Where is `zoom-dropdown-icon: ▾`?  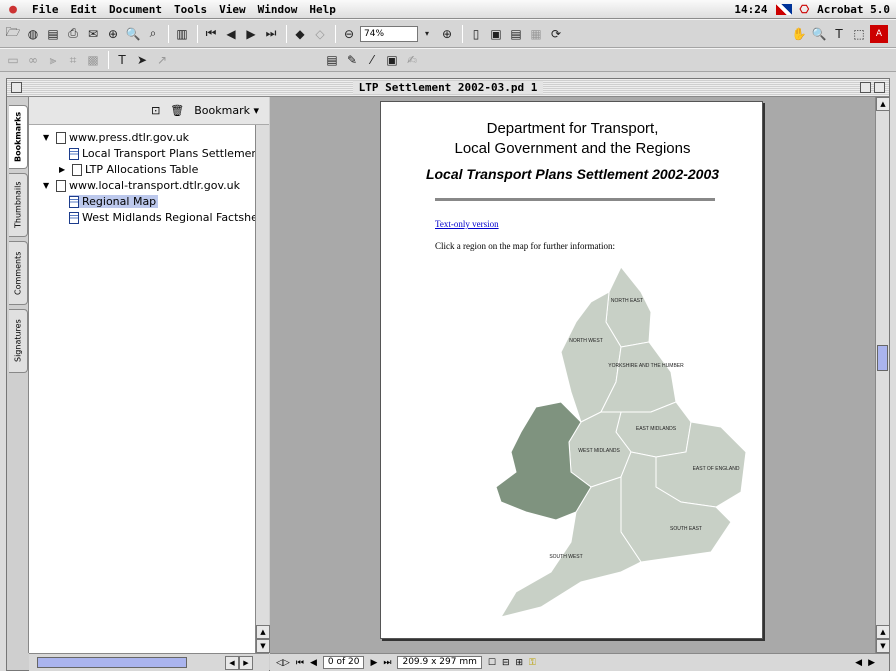
zoom-dropdown-icon: ▾ is located at coordinates (427, 34).